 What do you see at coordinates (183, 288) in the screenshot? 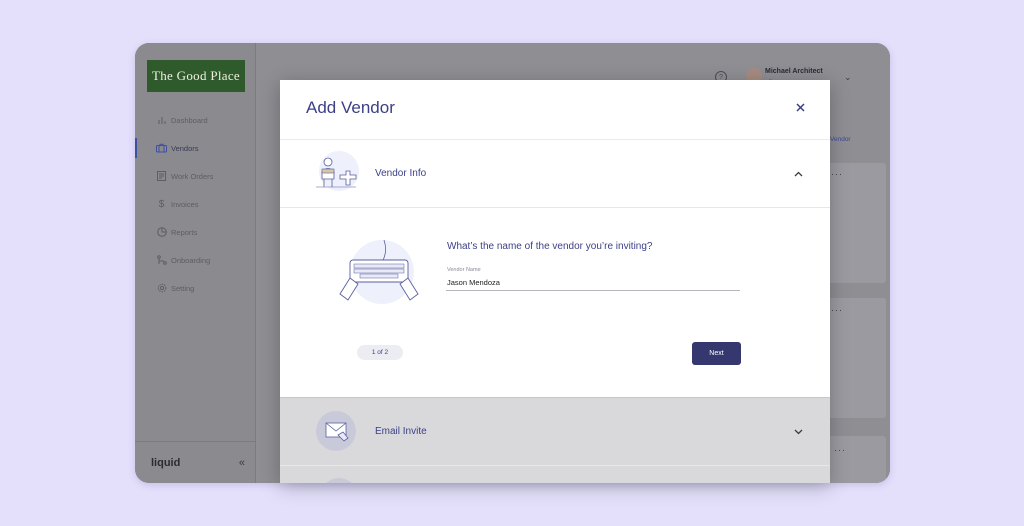
I see `sidebar-item-label: Setting` at bounding box center [183, 288].